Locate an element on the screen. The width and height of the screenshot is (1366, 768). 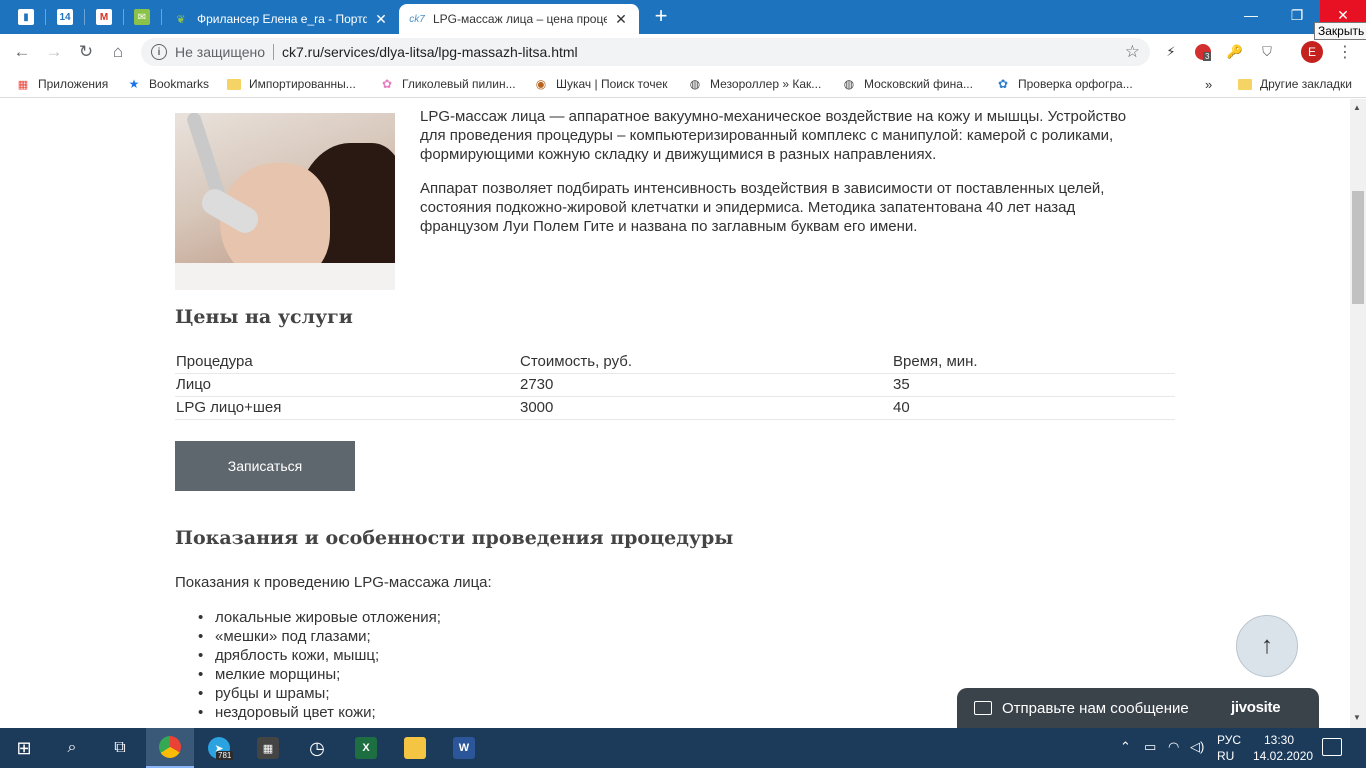
pinned-tab-1: ▮ is located at coordinates (26, 17).